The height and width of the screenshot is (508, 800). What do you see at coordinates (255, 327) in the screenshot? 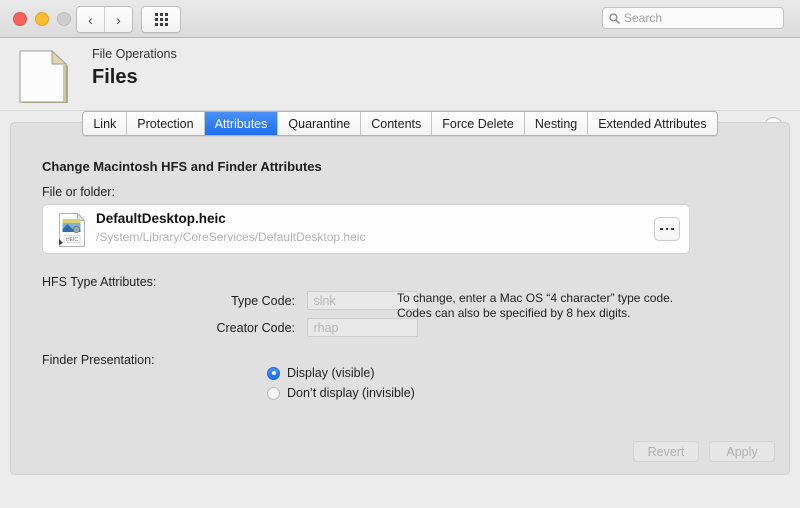
I see `creator-code-label: Creator Code:` at bounding box center [255, 327].